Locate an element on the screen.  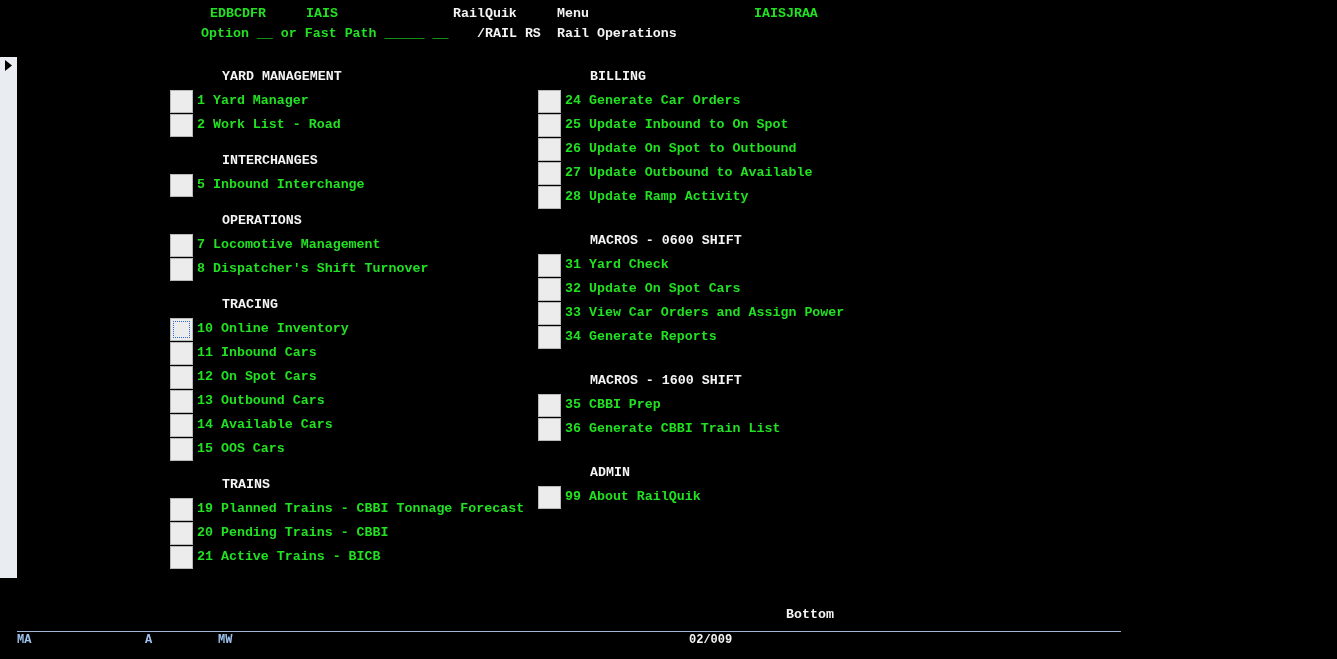
menu-path: /RAIL RS is located at coordinates (509, 34).